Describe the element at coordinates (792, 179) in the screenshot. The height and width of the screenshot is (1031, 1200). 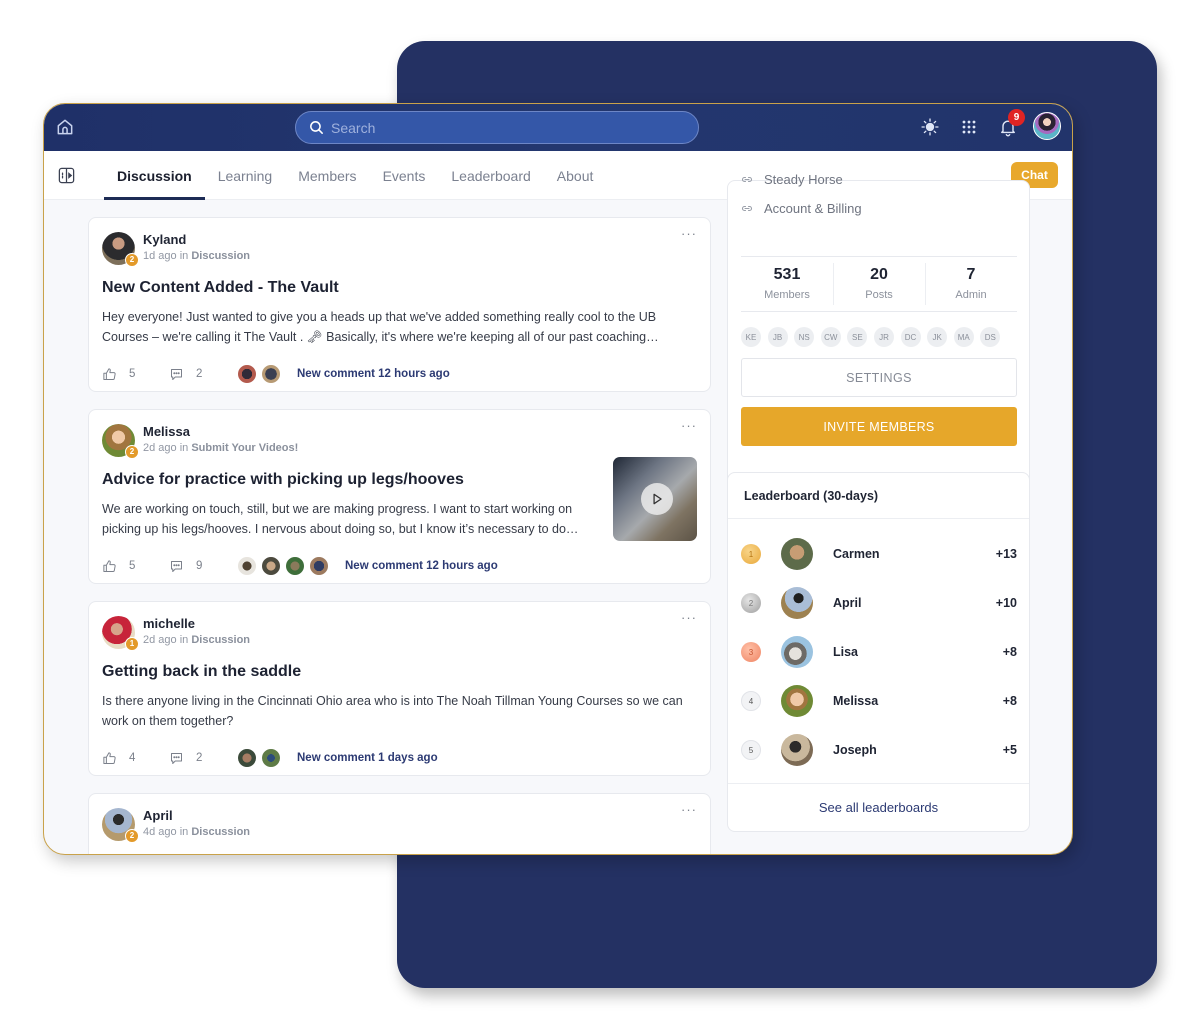
I see `sidebar-link-steady-horse: Steady Horse` at that location.